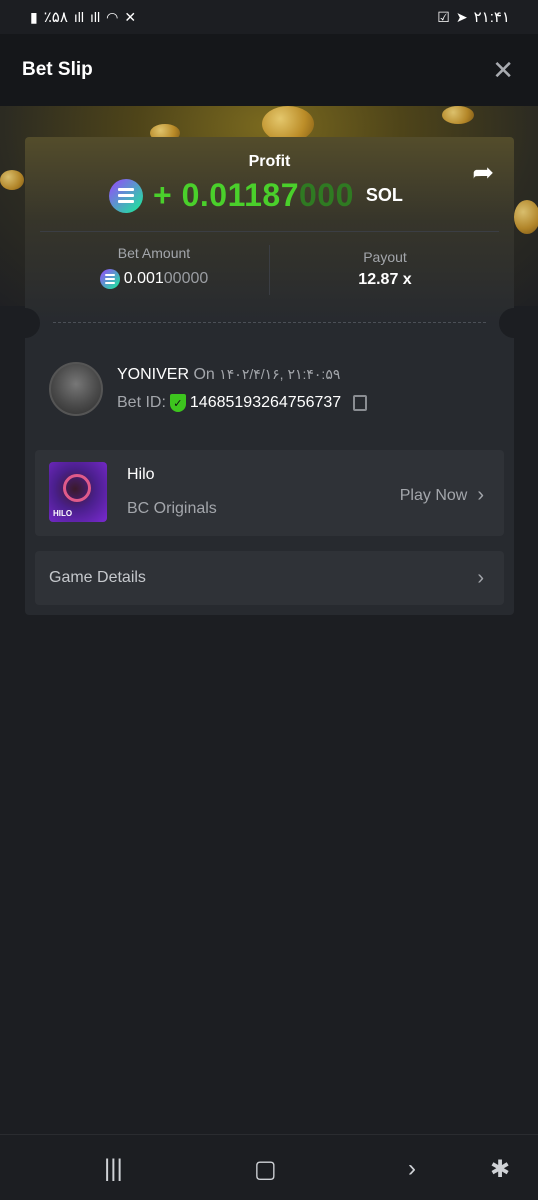  Describe the element at coordinates (130, 16) in the screenshot. I see `mute-icon: ✕` at that location.